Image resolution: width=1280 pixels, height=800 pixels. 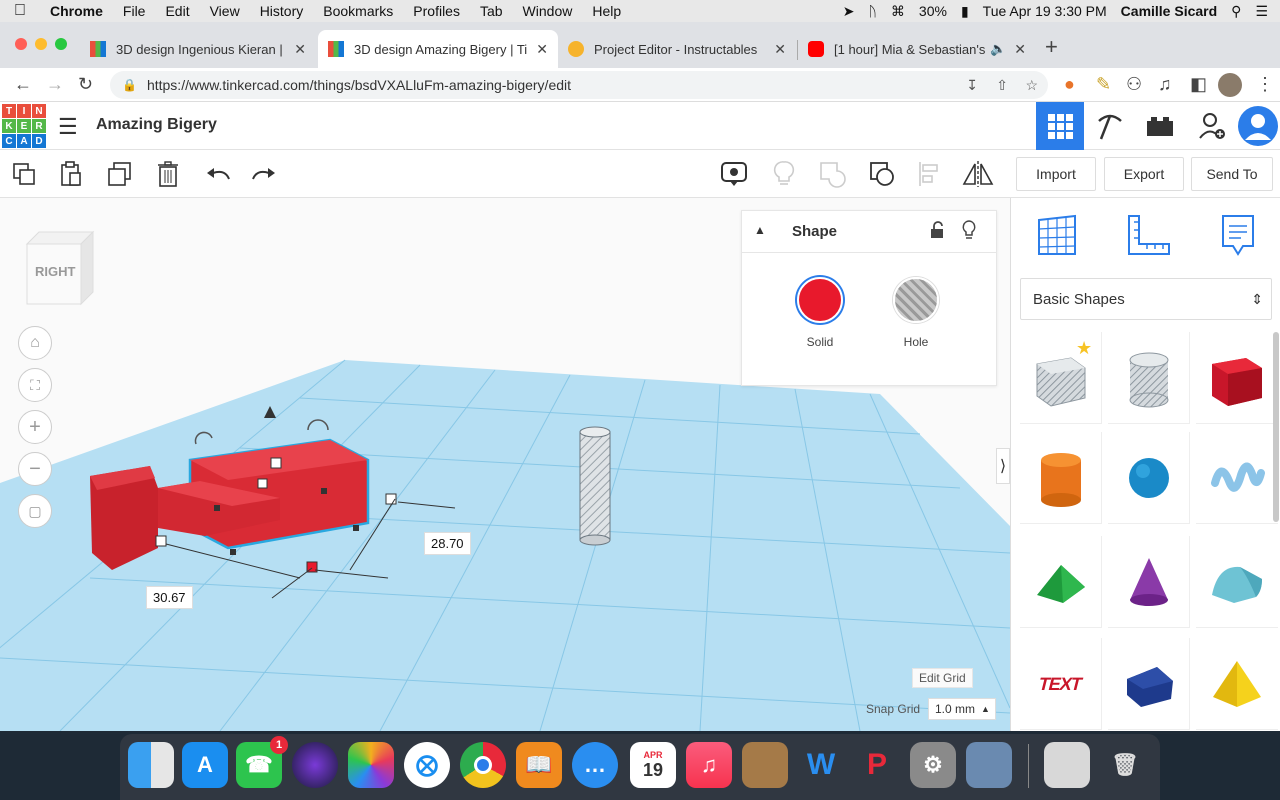 I want to click on design-list-icon: ☰, so click(x=68, y=127).